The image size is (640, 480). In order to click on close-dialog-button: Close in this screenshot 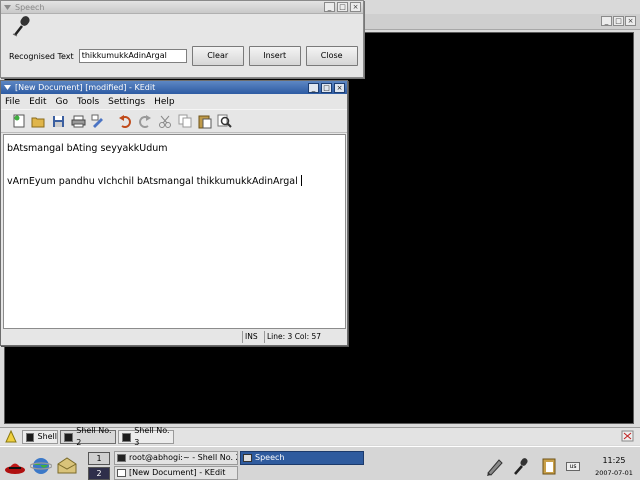, I will do `click(331, 56)`.